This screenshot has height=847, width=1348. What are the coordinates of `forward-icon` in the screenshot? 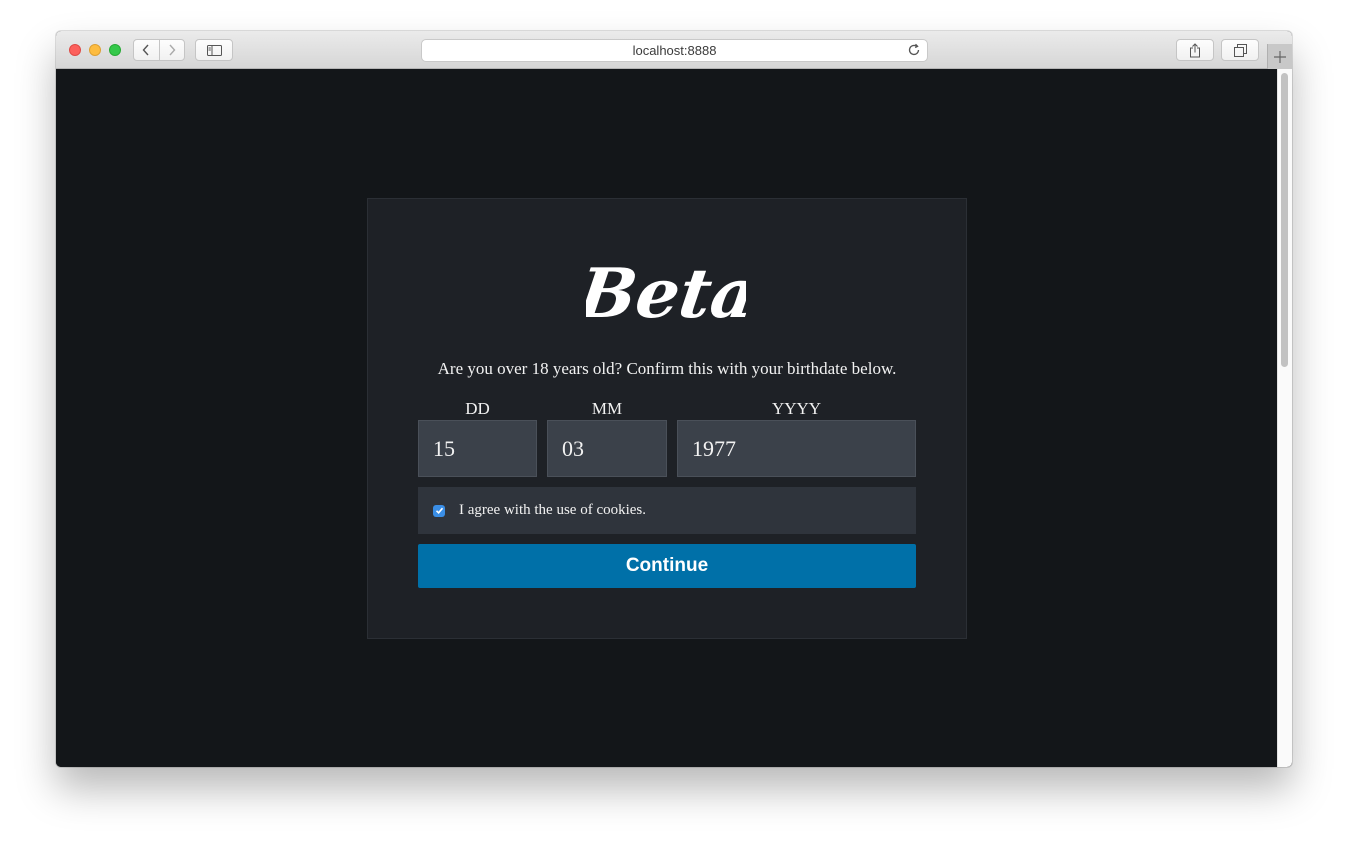 It's located at (172, 50).